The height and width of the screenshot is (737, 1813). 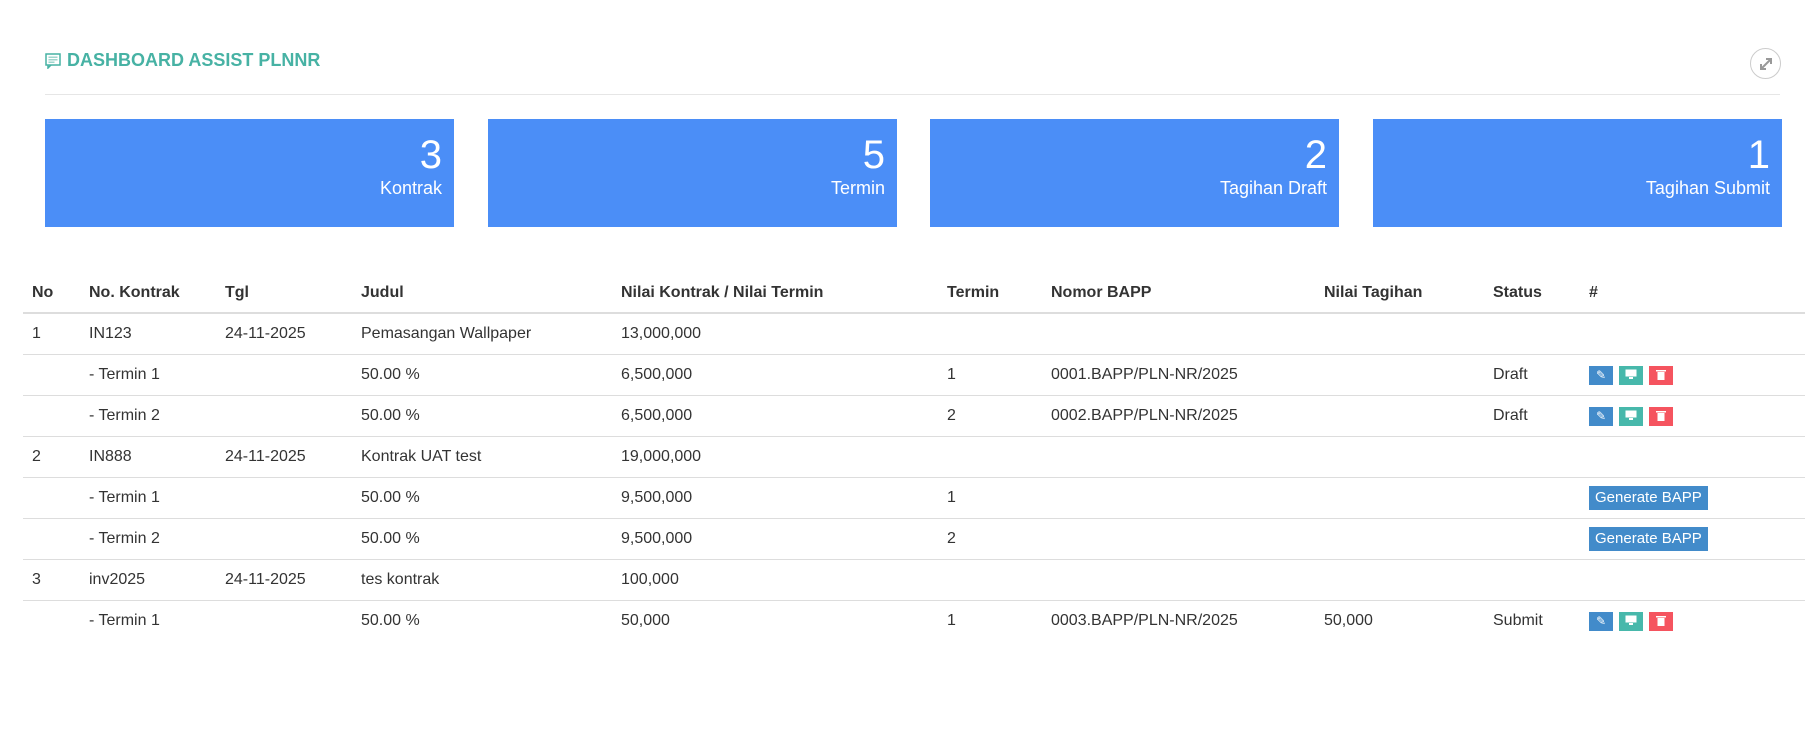 What do you see at coordinates (1178, 294) in the screenshot?
I see `column-header: Nomor BAPP` at bounding box center [1178, 294].